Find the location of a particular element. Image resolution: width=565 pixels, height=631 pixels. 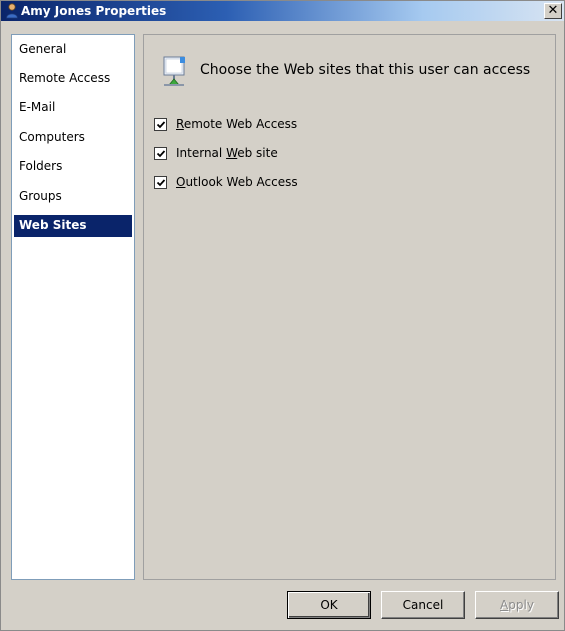

cancel-button: Cancel is located at coordinates (423, 605).